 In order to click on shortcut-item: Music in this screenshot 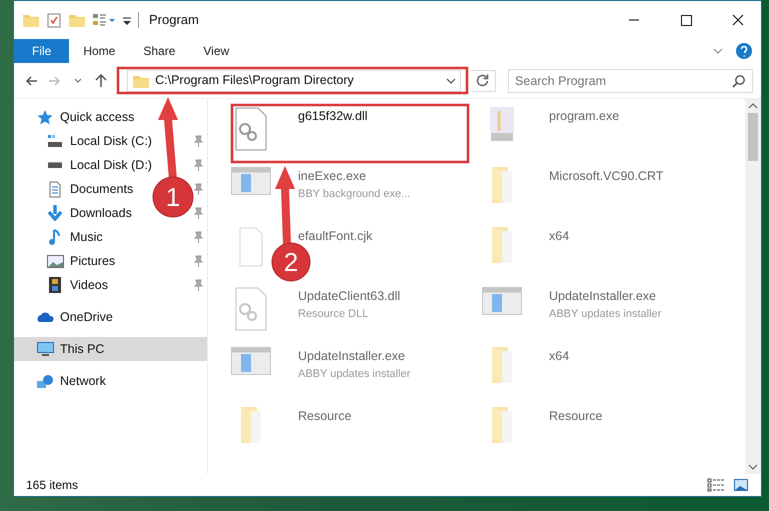, I will do `click(60, 237)`.